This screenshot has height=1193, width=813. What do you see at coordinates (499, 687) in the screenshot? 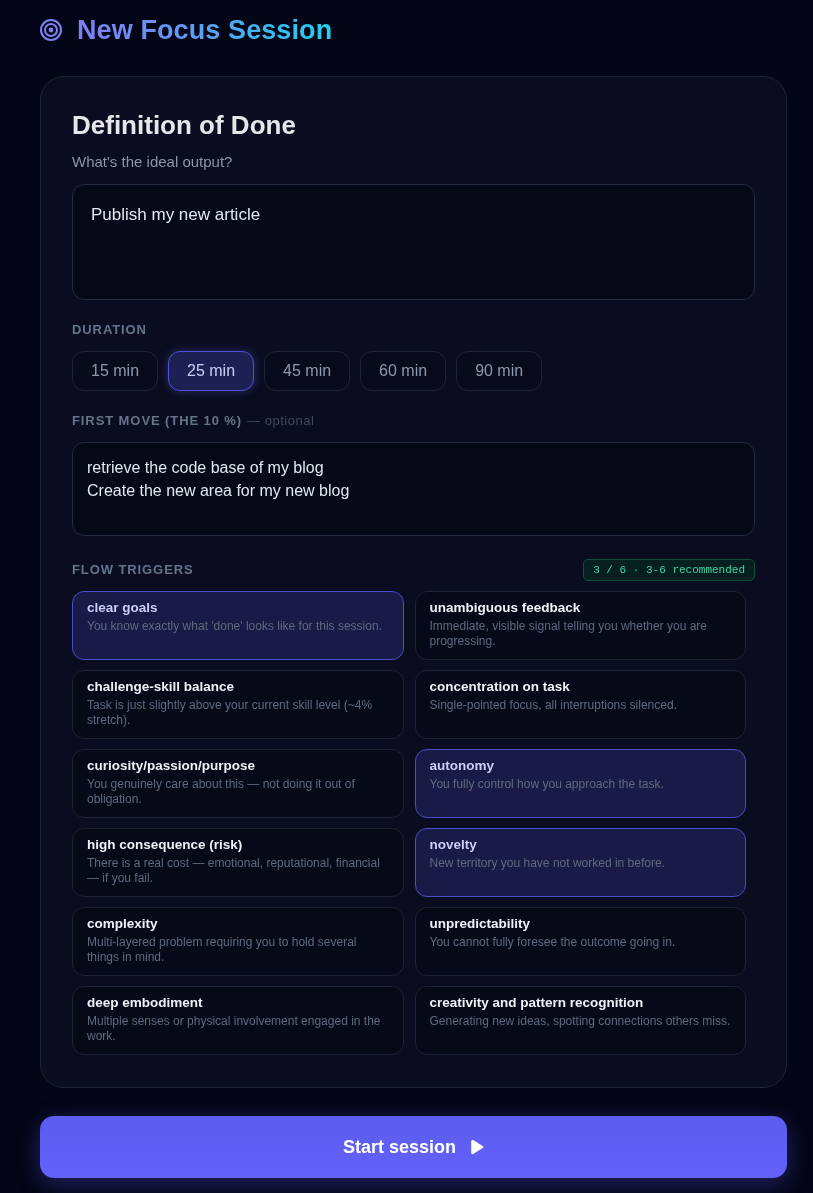
I see `trigger-title: concentration on task` at bounding box center [499, 687].